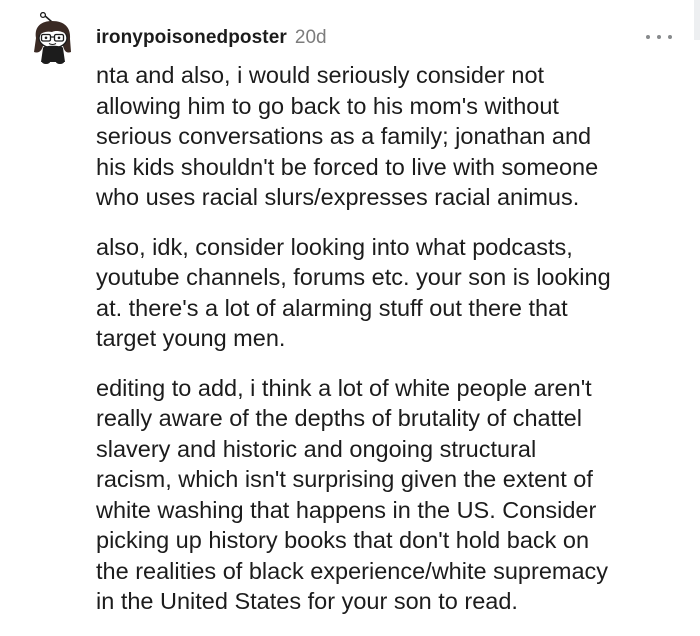 This screenshot has width=700, height=636. I want to click on scroll-edge, so click(697, 20).